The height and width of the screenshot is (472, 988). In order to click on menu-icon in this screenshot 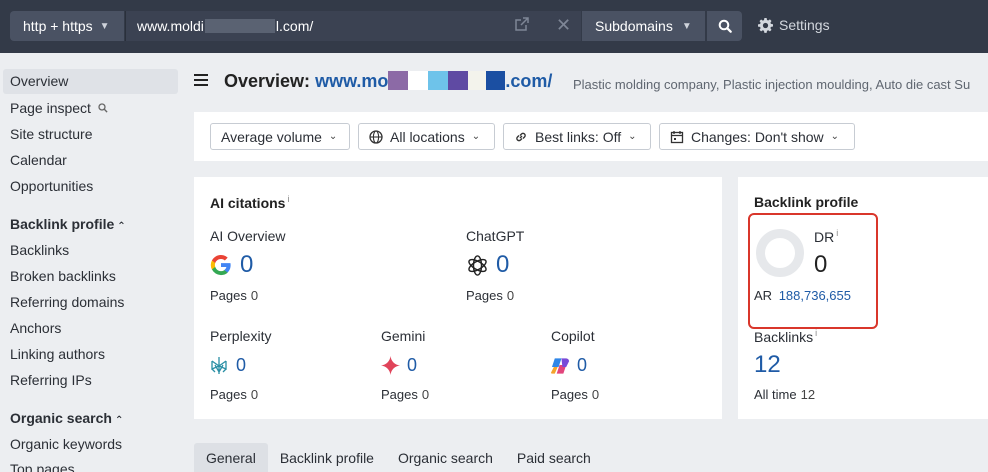, I will do `click(201, 81)`.